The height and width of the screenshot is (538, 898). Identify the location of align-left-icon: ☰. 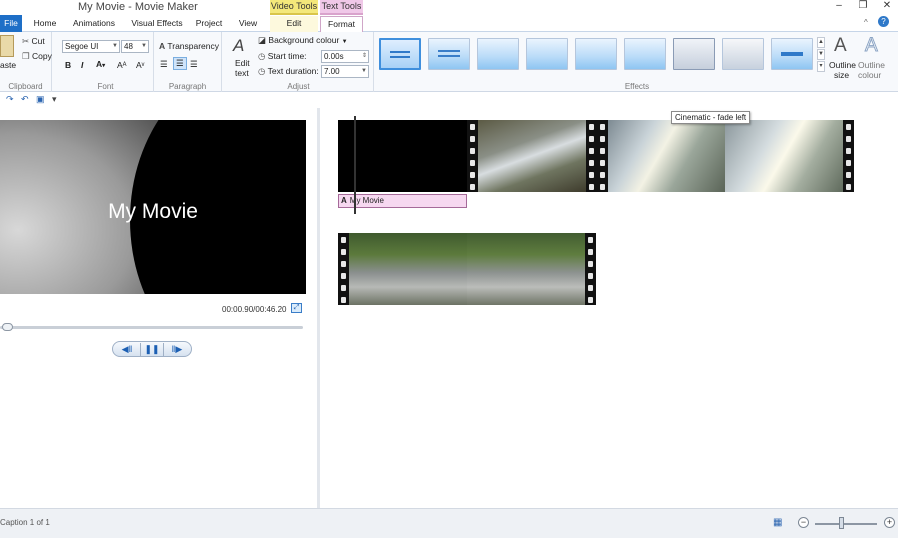
(164, 64).